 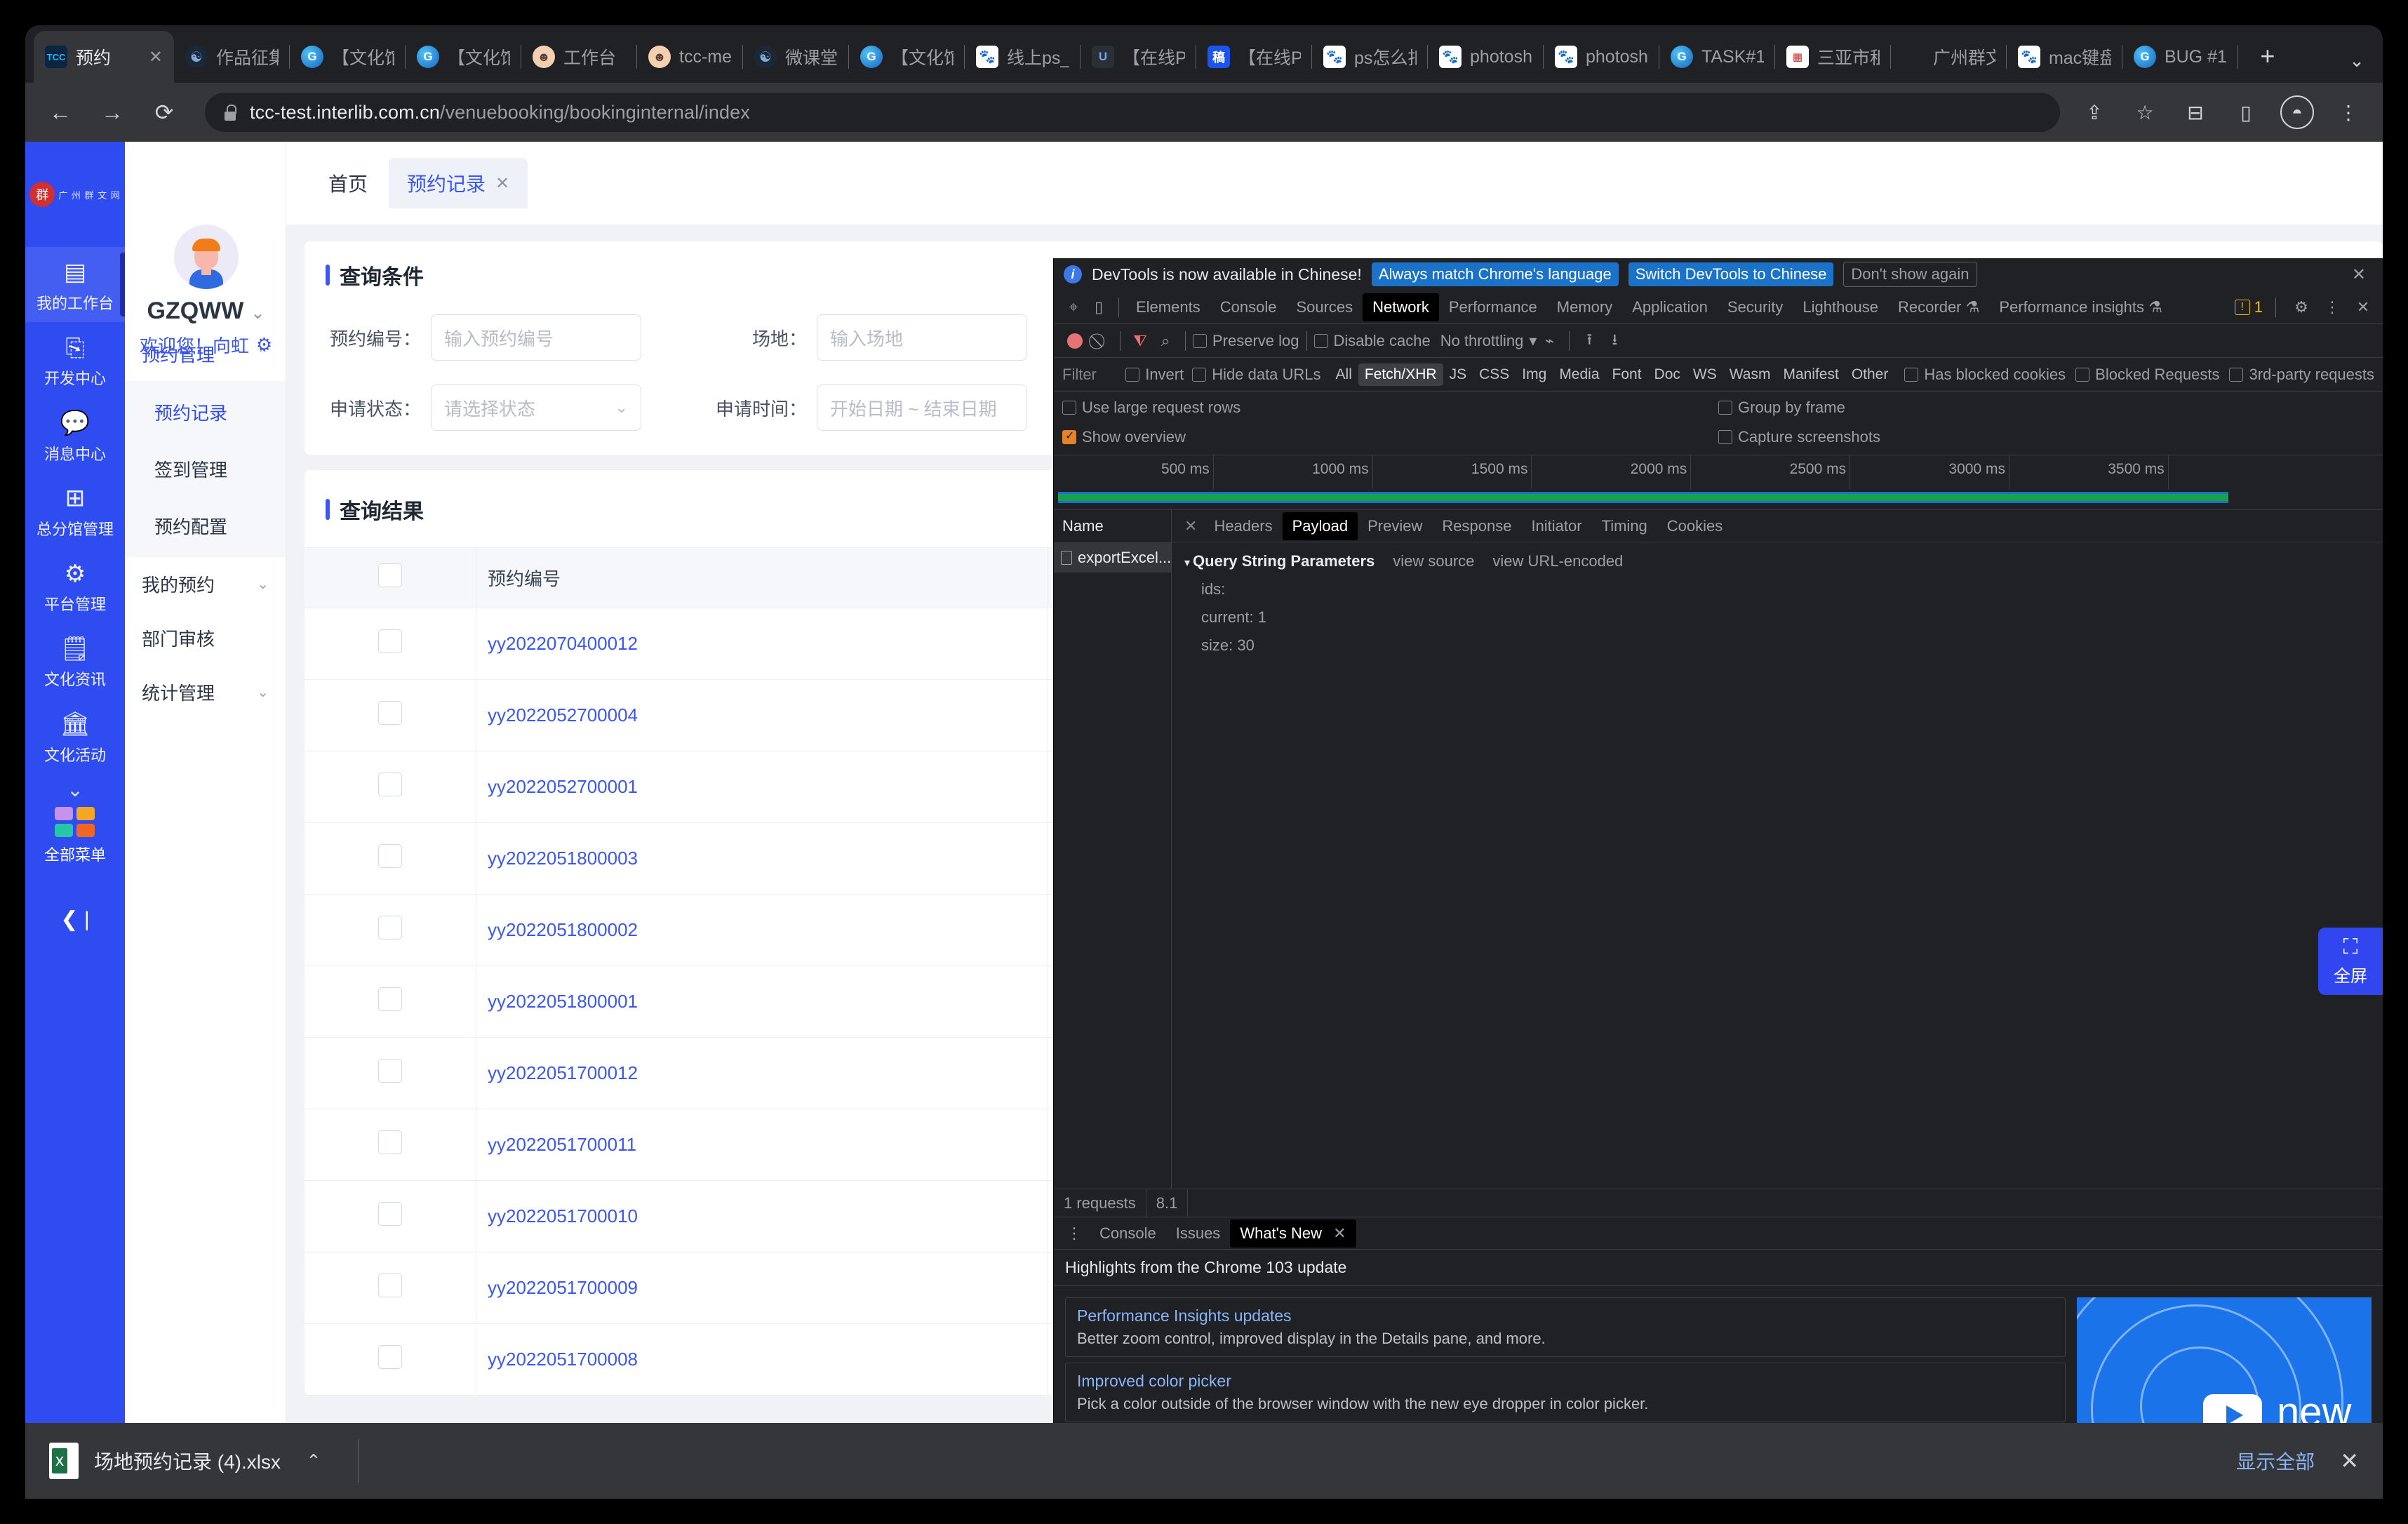 What do you see at coordinates (1833, 57) in the screenshot?
I see `browser-tab: ▦ 三亚市租` at bounding box center [1833, 57].